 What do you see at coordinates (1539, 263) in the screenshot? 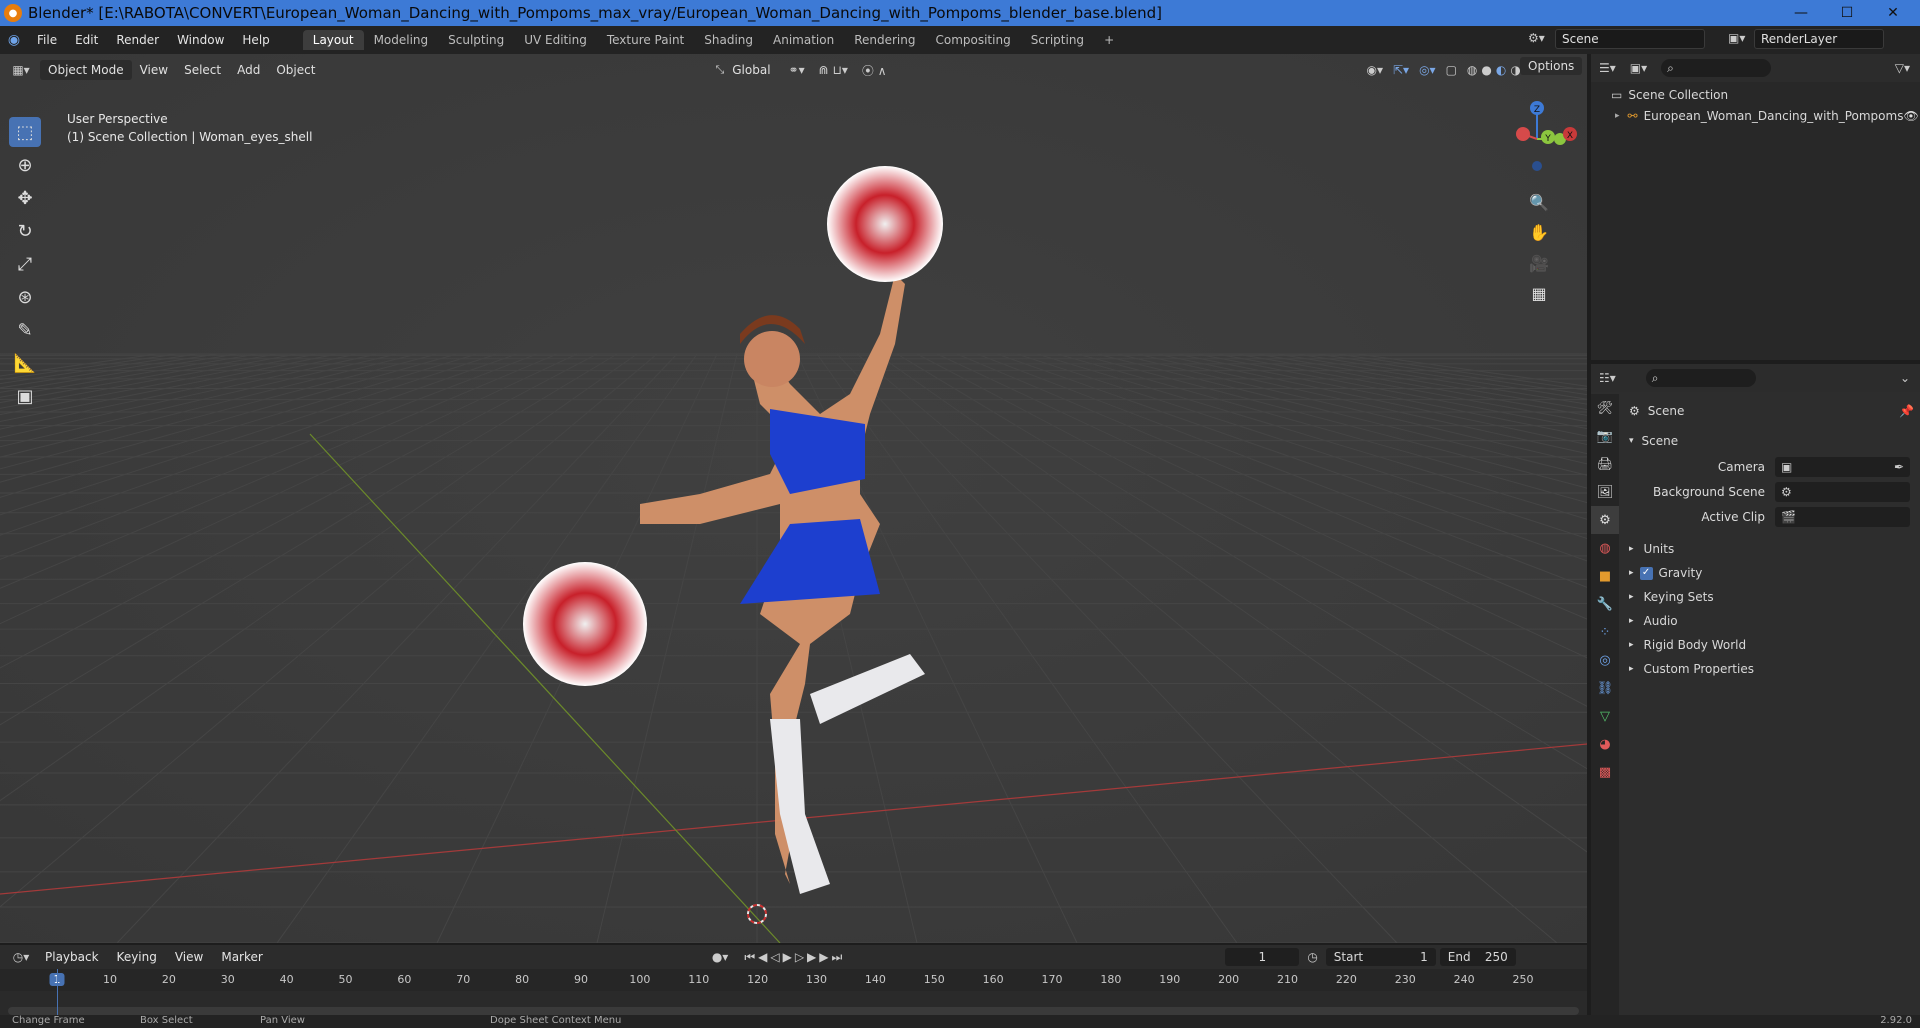
I see `camera-view-icon: 🎥` at bounding box center [1539, 263].